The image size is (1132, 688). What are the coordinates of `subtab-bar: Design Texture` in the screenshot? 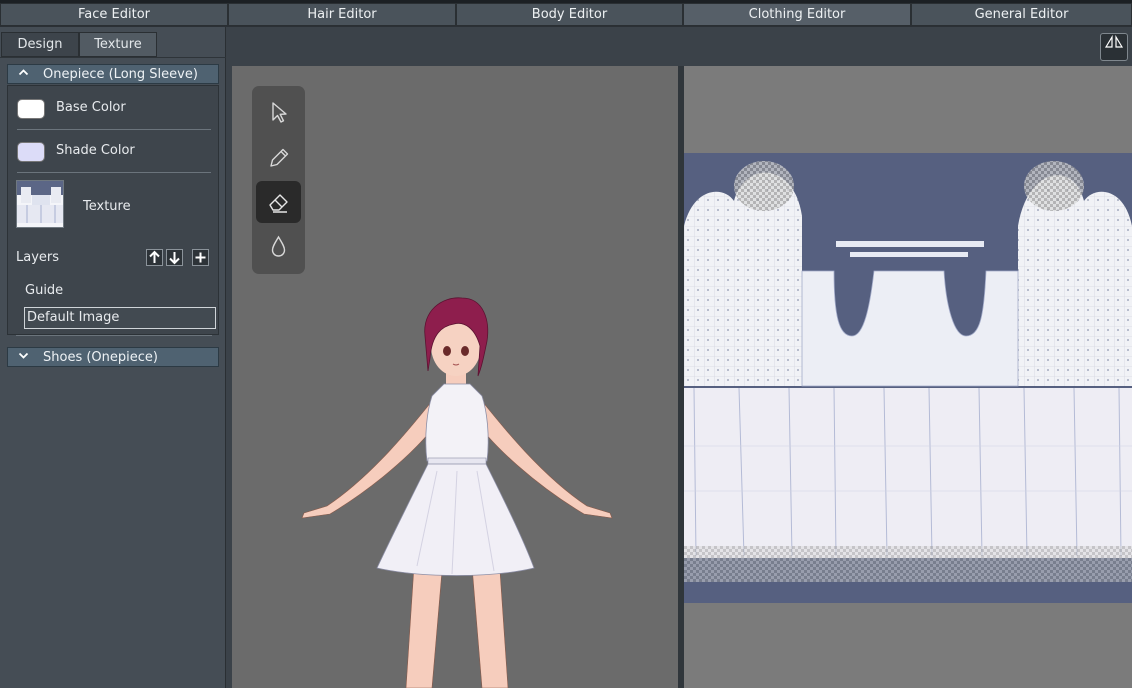 It's located at (113, 45).